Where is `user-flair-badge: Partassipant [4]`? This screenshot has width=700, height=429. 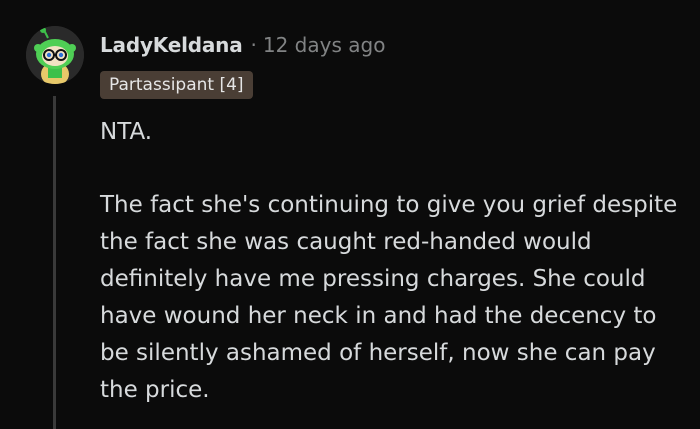 user-flair-badge: Partassipant [4] is located at coordinates (176, 85).